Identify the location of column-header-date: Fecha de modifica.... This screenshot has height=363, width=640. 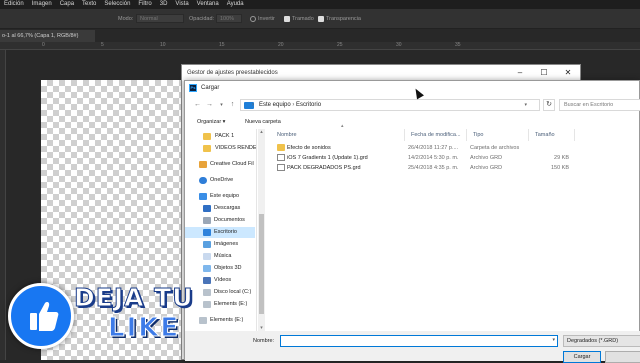
(436, 135).